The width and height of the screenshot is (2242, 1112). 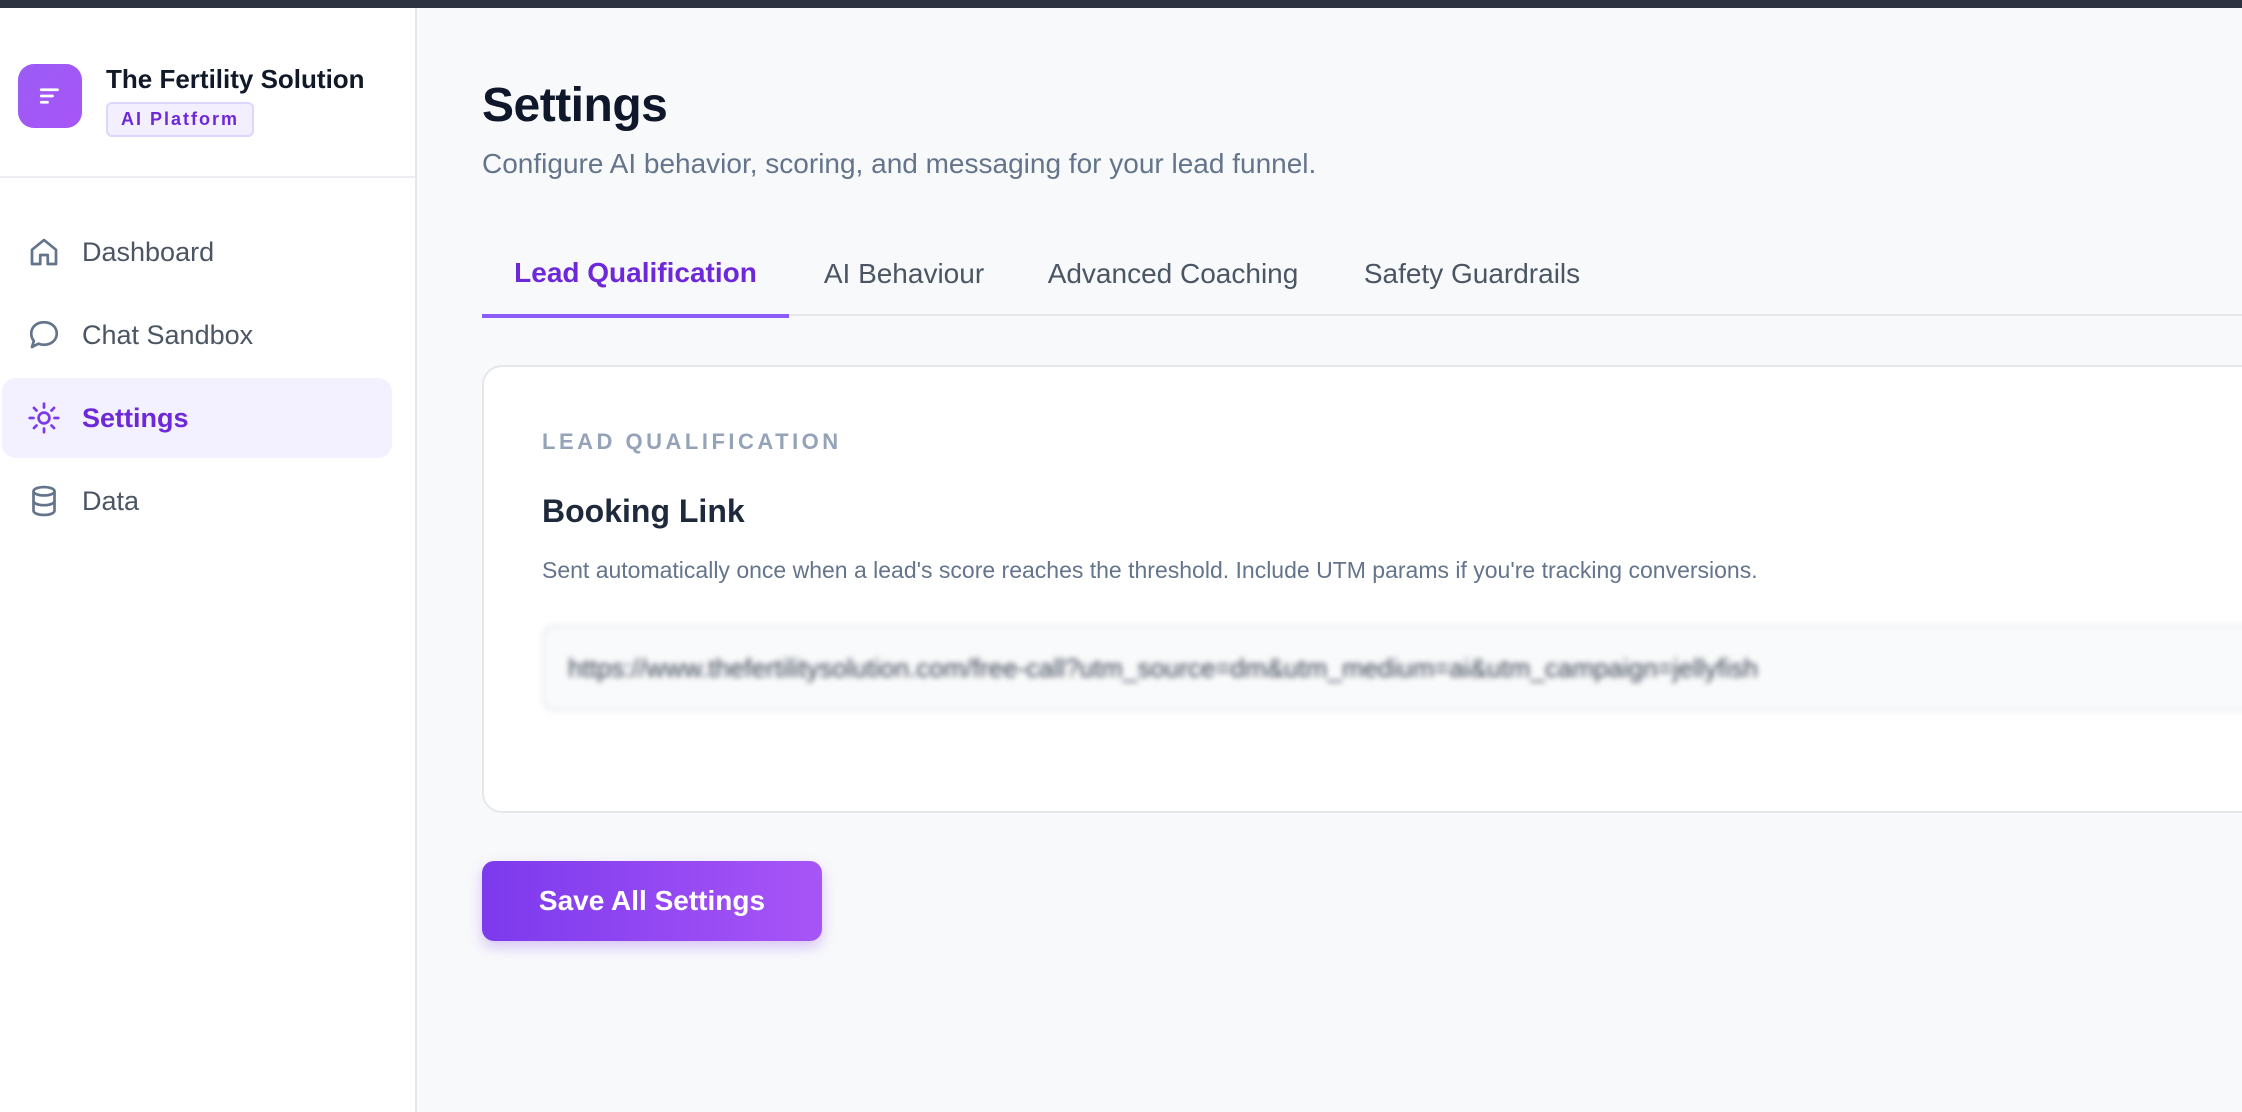 What do you see at coordinates (197, 501) in the screenshot?
I see `sidebar-item-data: Data` at bounding box center [197, 501].